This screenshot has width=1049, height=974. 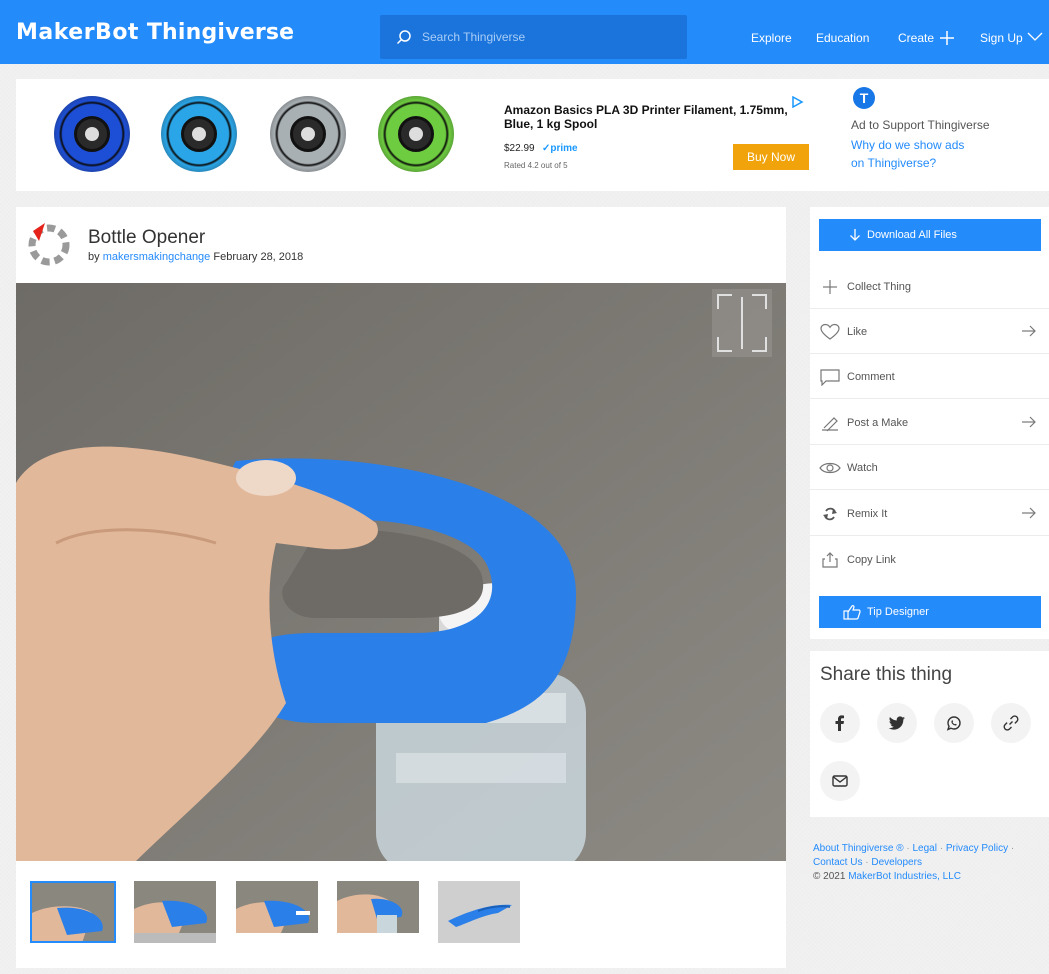 What do you see at coordinates (893, 163) in the screenshot?
I see `why-ads-link-2: on Thingiverse?` at bounding box center [893, 163].